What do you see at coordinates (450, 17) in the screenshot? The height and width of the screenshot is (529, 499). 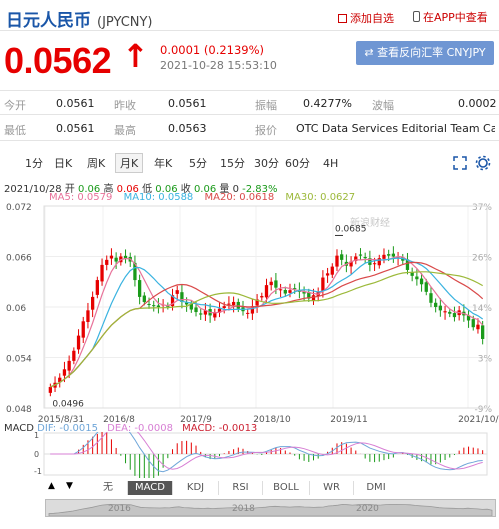 I see `open-in-app-button: 在APP中查看` at bounding box center [450, 17].